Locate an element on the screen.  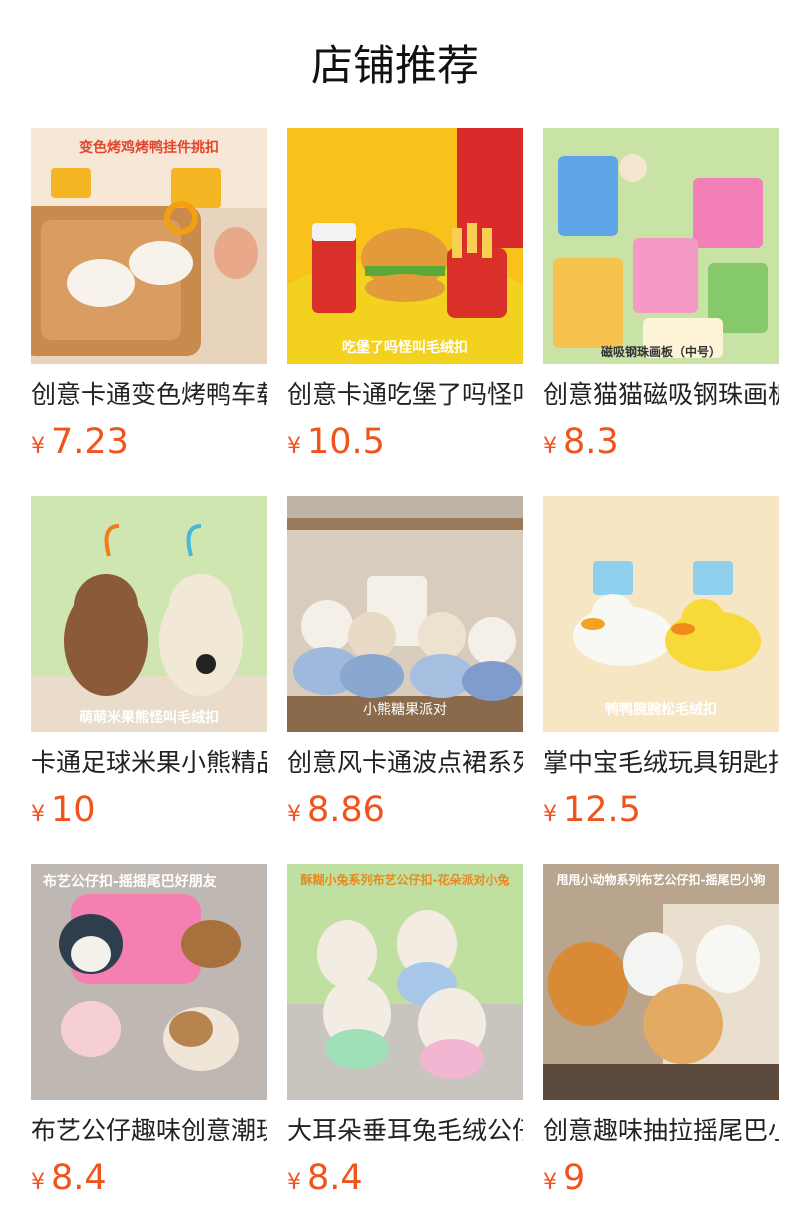
price-value: 8.3 is located at coordinates (591, 442).